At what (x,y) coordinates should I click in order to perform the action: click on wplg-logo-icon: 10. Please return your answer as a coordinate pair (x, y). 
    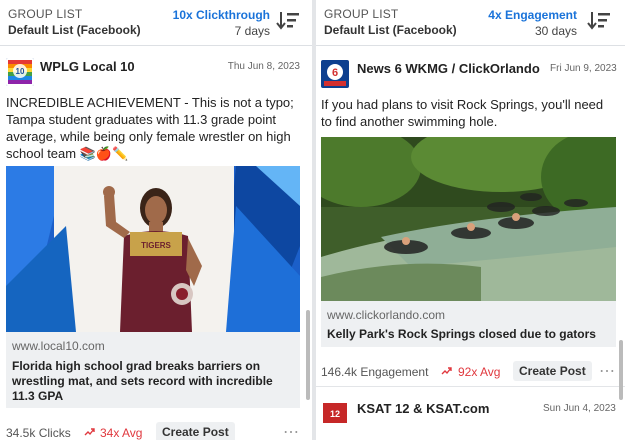
    Looking at the image, I should click on (20, 72).